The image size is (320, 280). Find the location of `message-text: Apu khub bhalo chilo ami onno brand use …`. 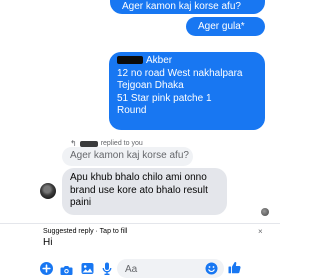

message-text: Apu khub bhalo chilo ami onno brand use … is located at coordinates (139, 190).